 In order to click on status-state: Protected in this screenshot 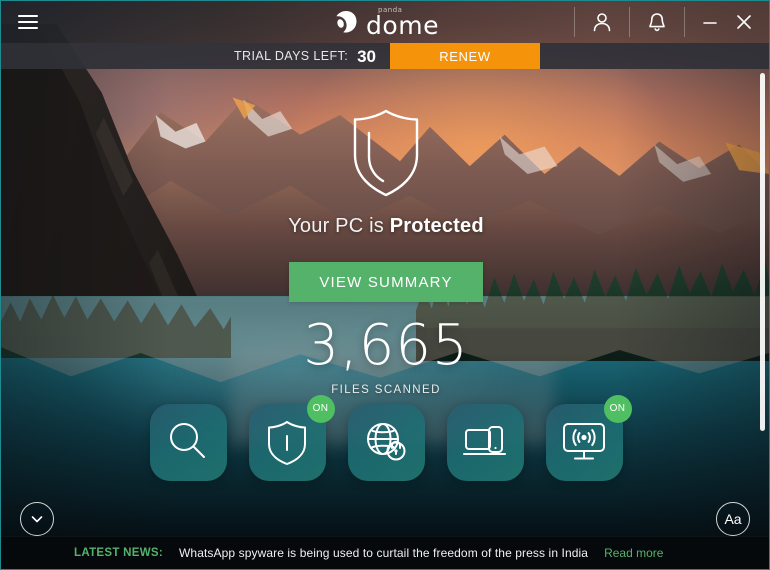, I will do `click(436, 226)`.